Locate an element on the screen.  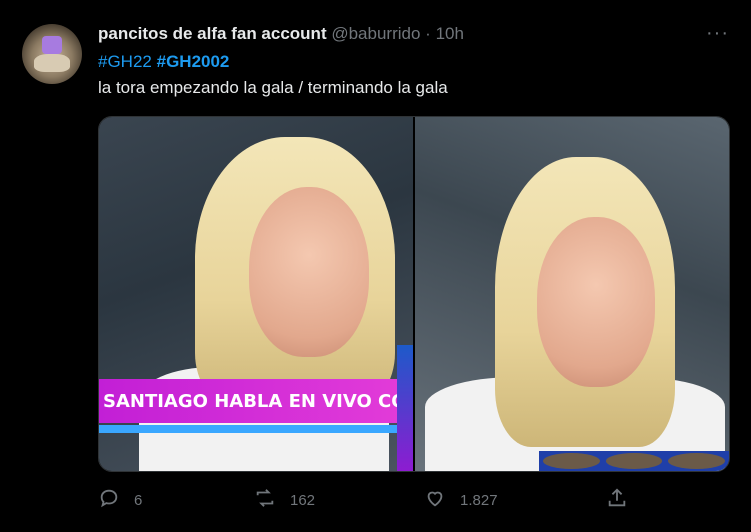
share-icon is located at coordinates (617, 500).